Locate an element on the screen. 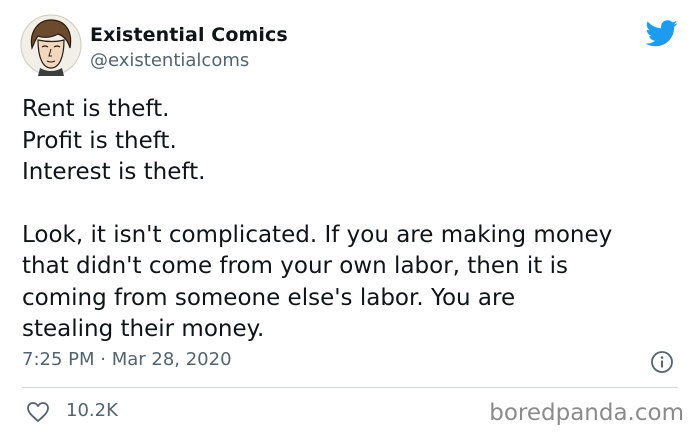 The width and height of the screenshot is (700, 441). tweet-paragraph-line: stealing their money. is located at coordinates (143, 329).